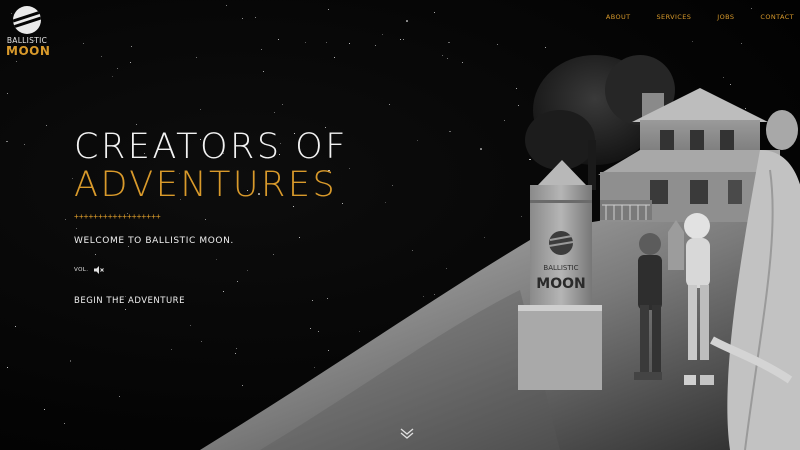 The height and width of the screenshot is (450, 800). Describe the element at coordinates (560, 268) in the screenshot. I see `sign-text-top: BALLISTIC` at that location.